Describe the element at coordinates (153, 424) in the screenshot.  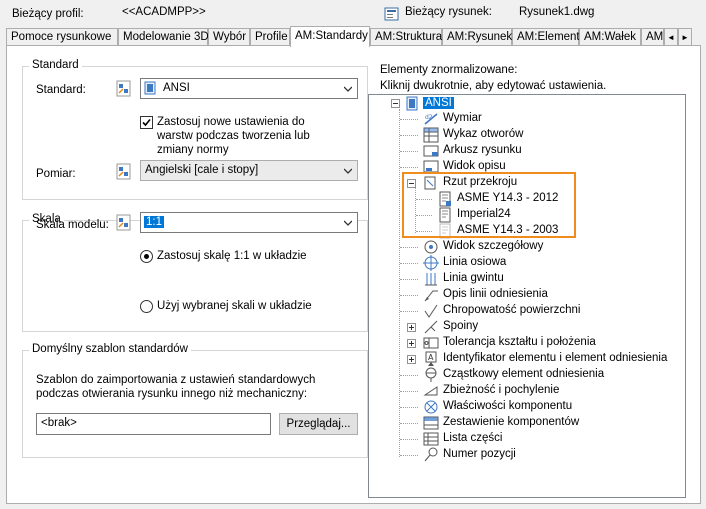
I see `template-path-input: <brak>` at that location.